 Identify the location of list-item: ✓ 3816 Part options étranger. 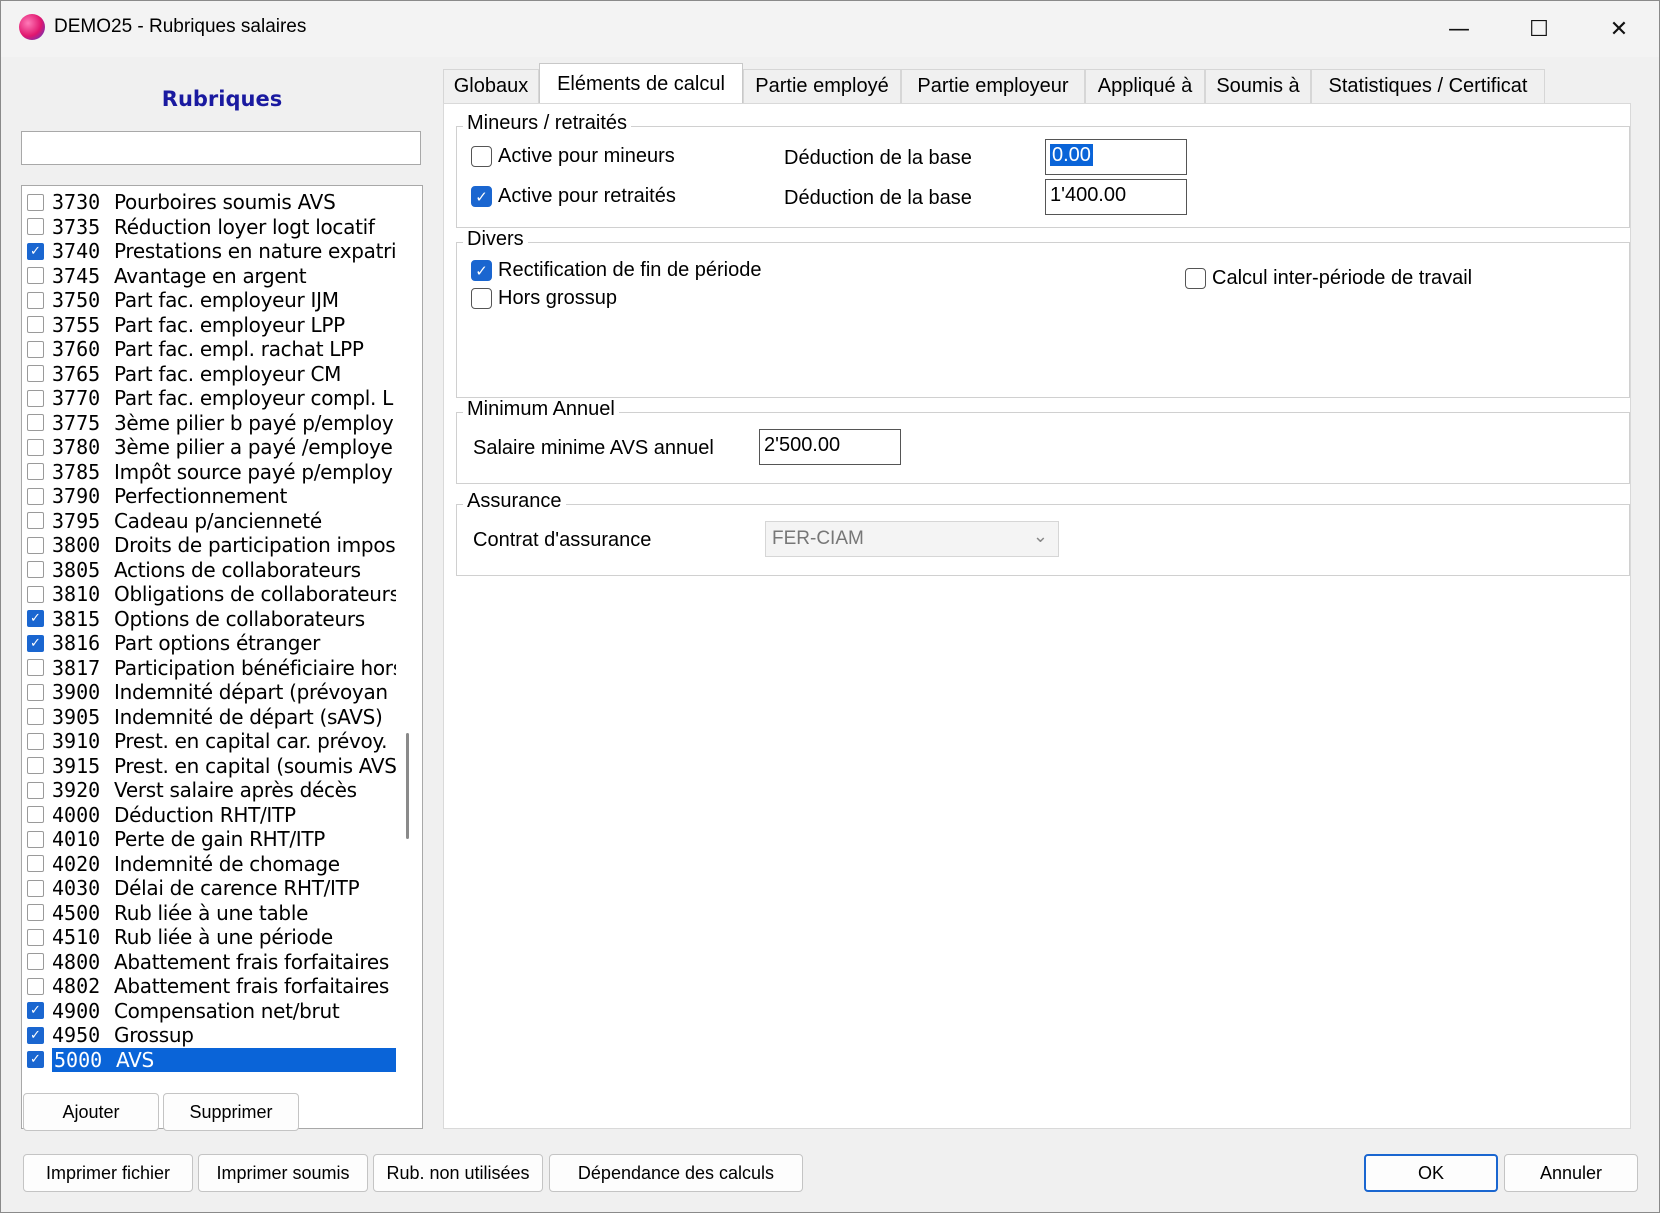
(209, 643).